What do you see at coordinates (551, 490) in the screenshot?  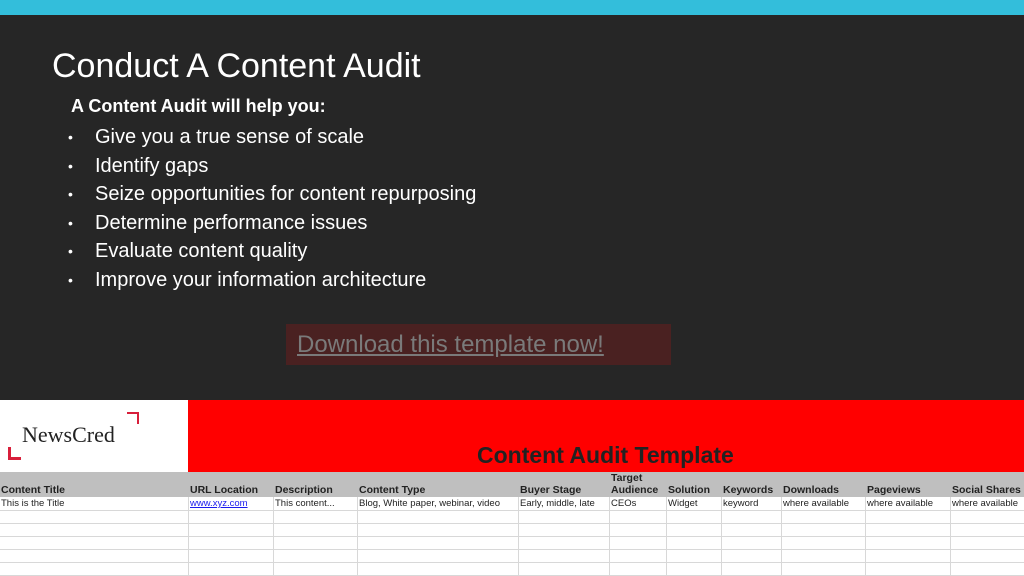 I see `column-header: Buyer Stage` at bounding box center [551, 490].